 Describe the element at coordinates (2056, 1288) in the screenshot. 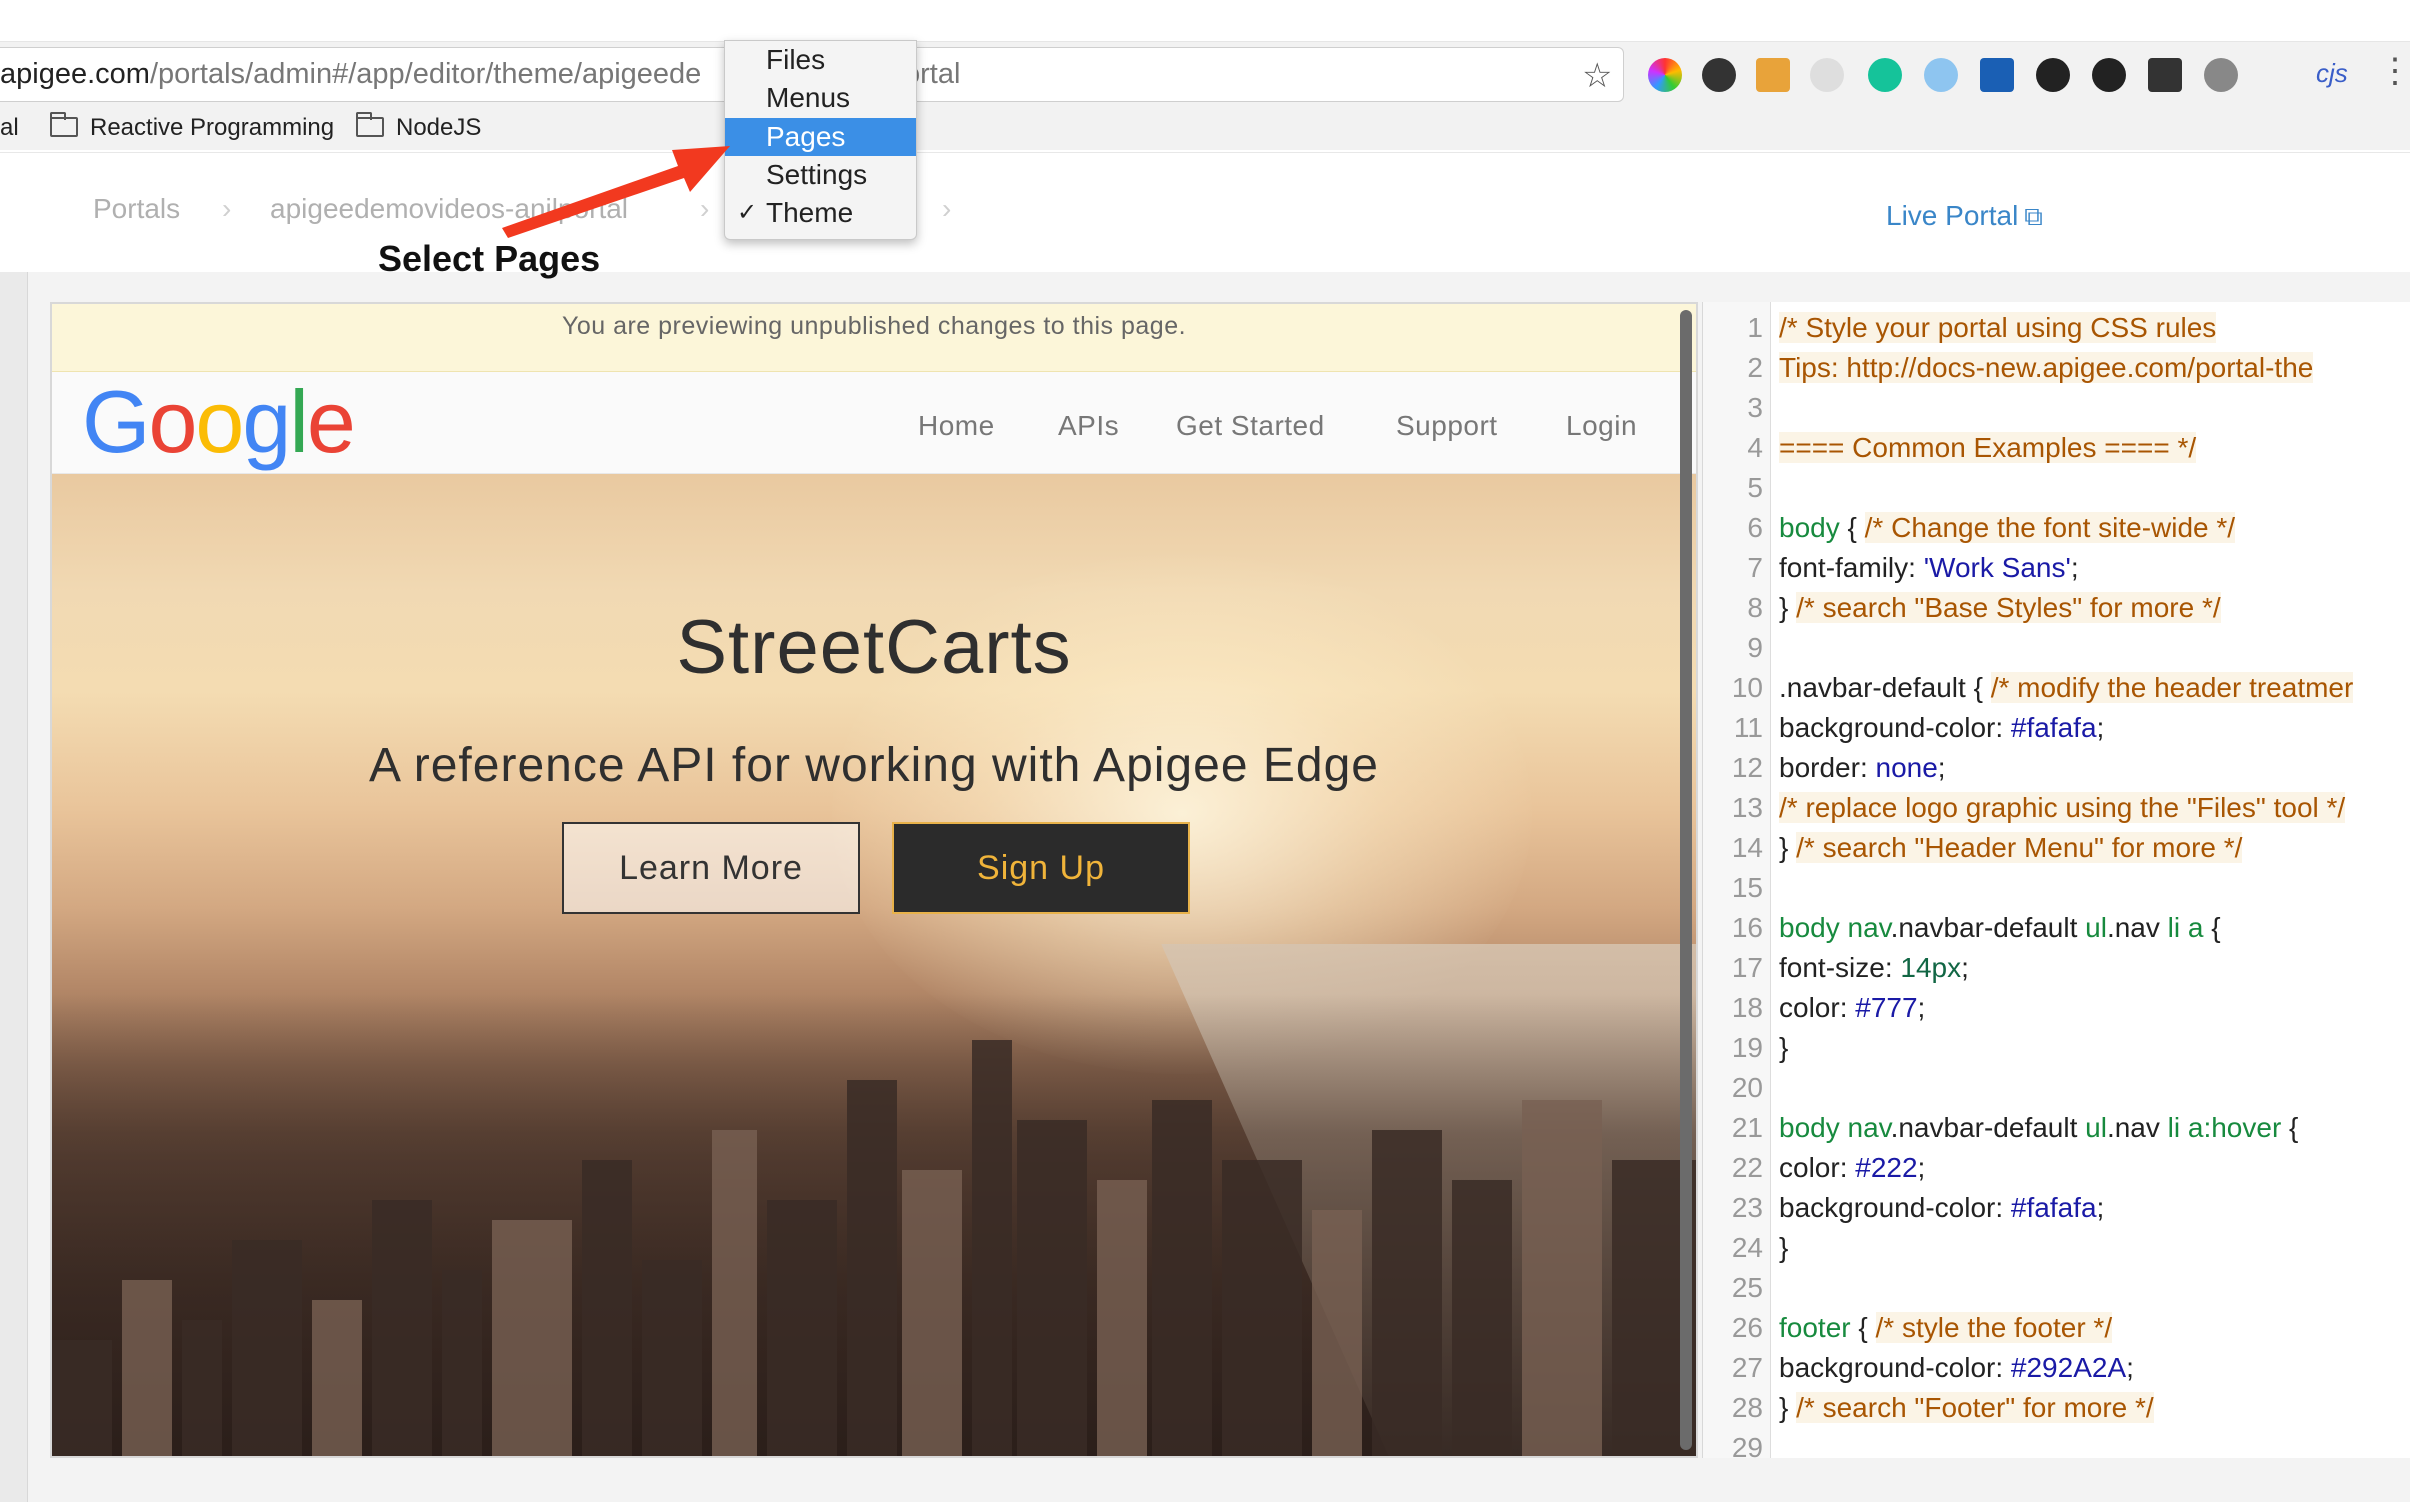

I see `code-line: 25` at that location.